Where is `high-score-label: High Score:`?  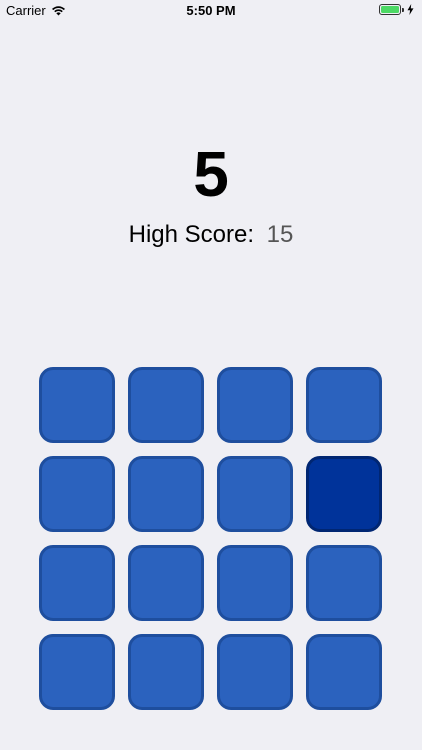
high-score-label: High Score: is located at coordinates (191, 234).